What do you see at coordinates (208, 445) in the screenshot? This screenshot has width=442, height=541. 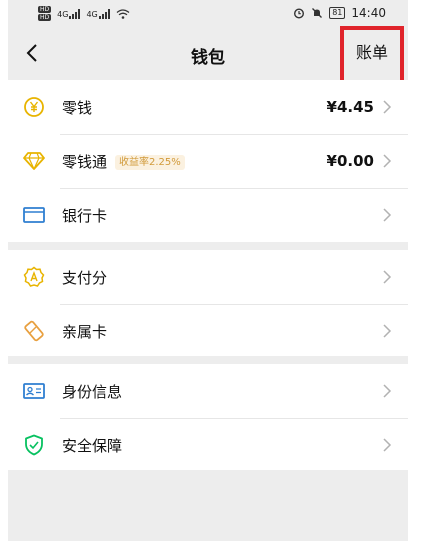 I see `row-security: 安全保障` at bounding box center [208, 445].